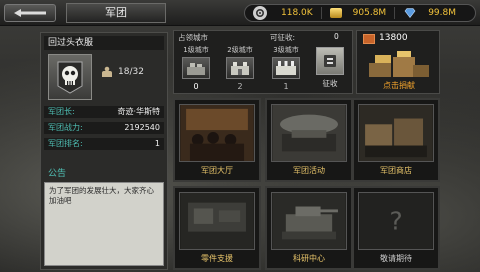 The height and width of the screenshot is (272, 480). I want to click on gold-value: 905.8M, so click(369, 13).